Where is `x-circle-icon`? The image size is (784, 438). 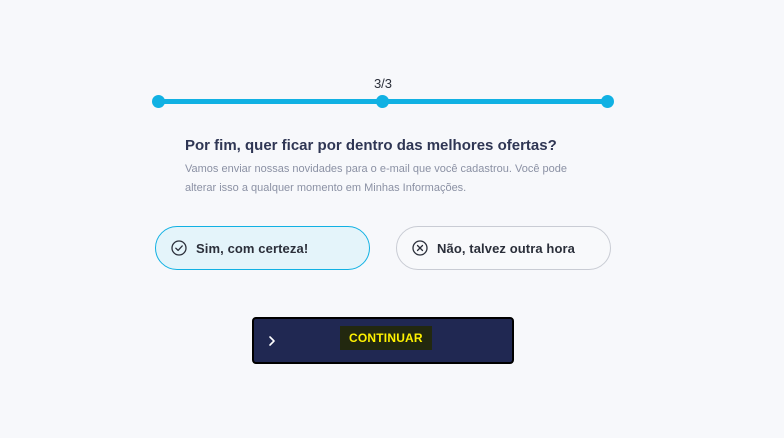
x-circle-icon is located at coordinates (420, 248).